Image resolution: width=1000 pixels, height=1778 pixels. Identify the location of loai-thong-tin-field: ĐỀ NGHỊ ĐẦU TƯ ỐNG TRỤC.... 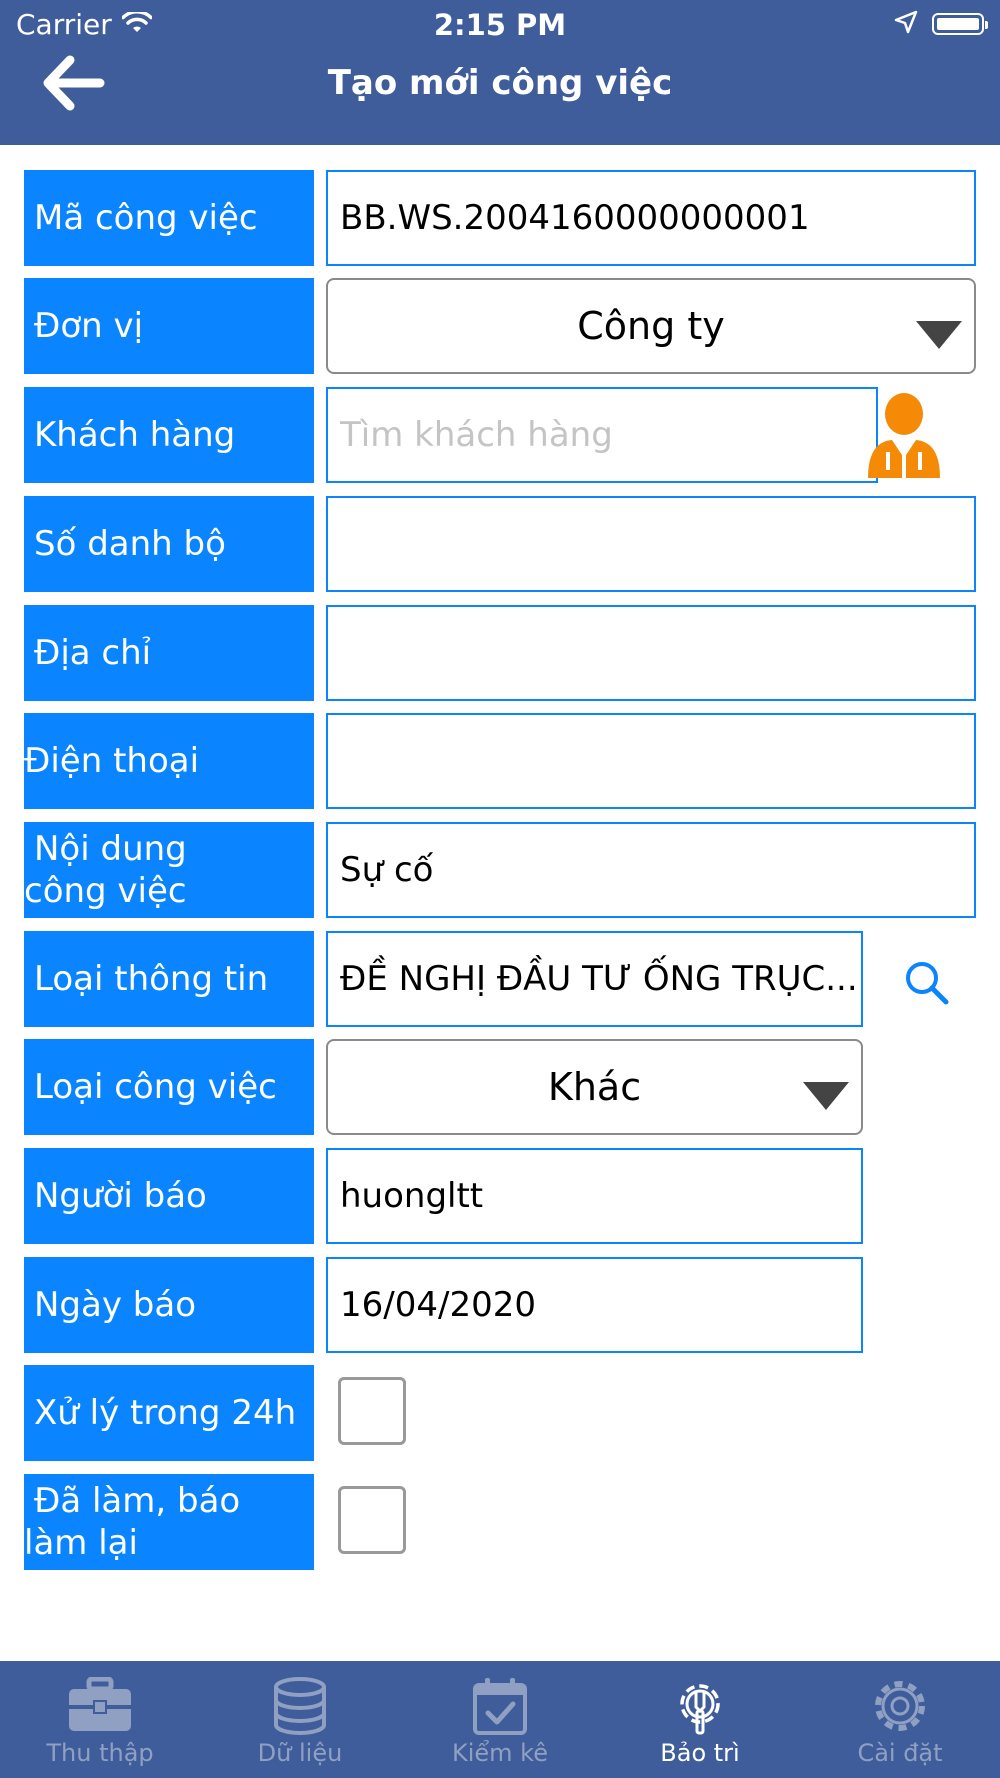
(594, 979).